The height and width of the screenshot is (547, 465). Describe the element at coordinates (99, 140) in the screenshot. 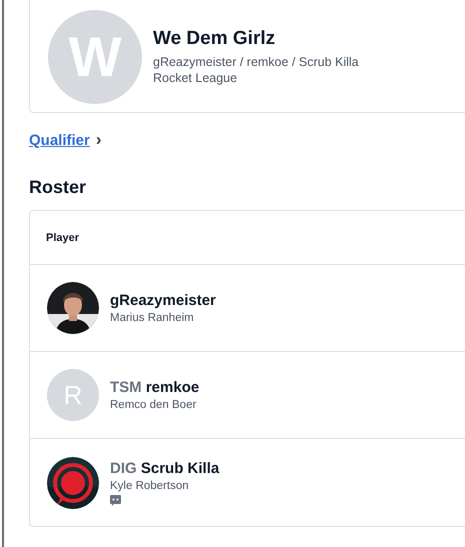

I see `chevron-icon: ›` at that location.